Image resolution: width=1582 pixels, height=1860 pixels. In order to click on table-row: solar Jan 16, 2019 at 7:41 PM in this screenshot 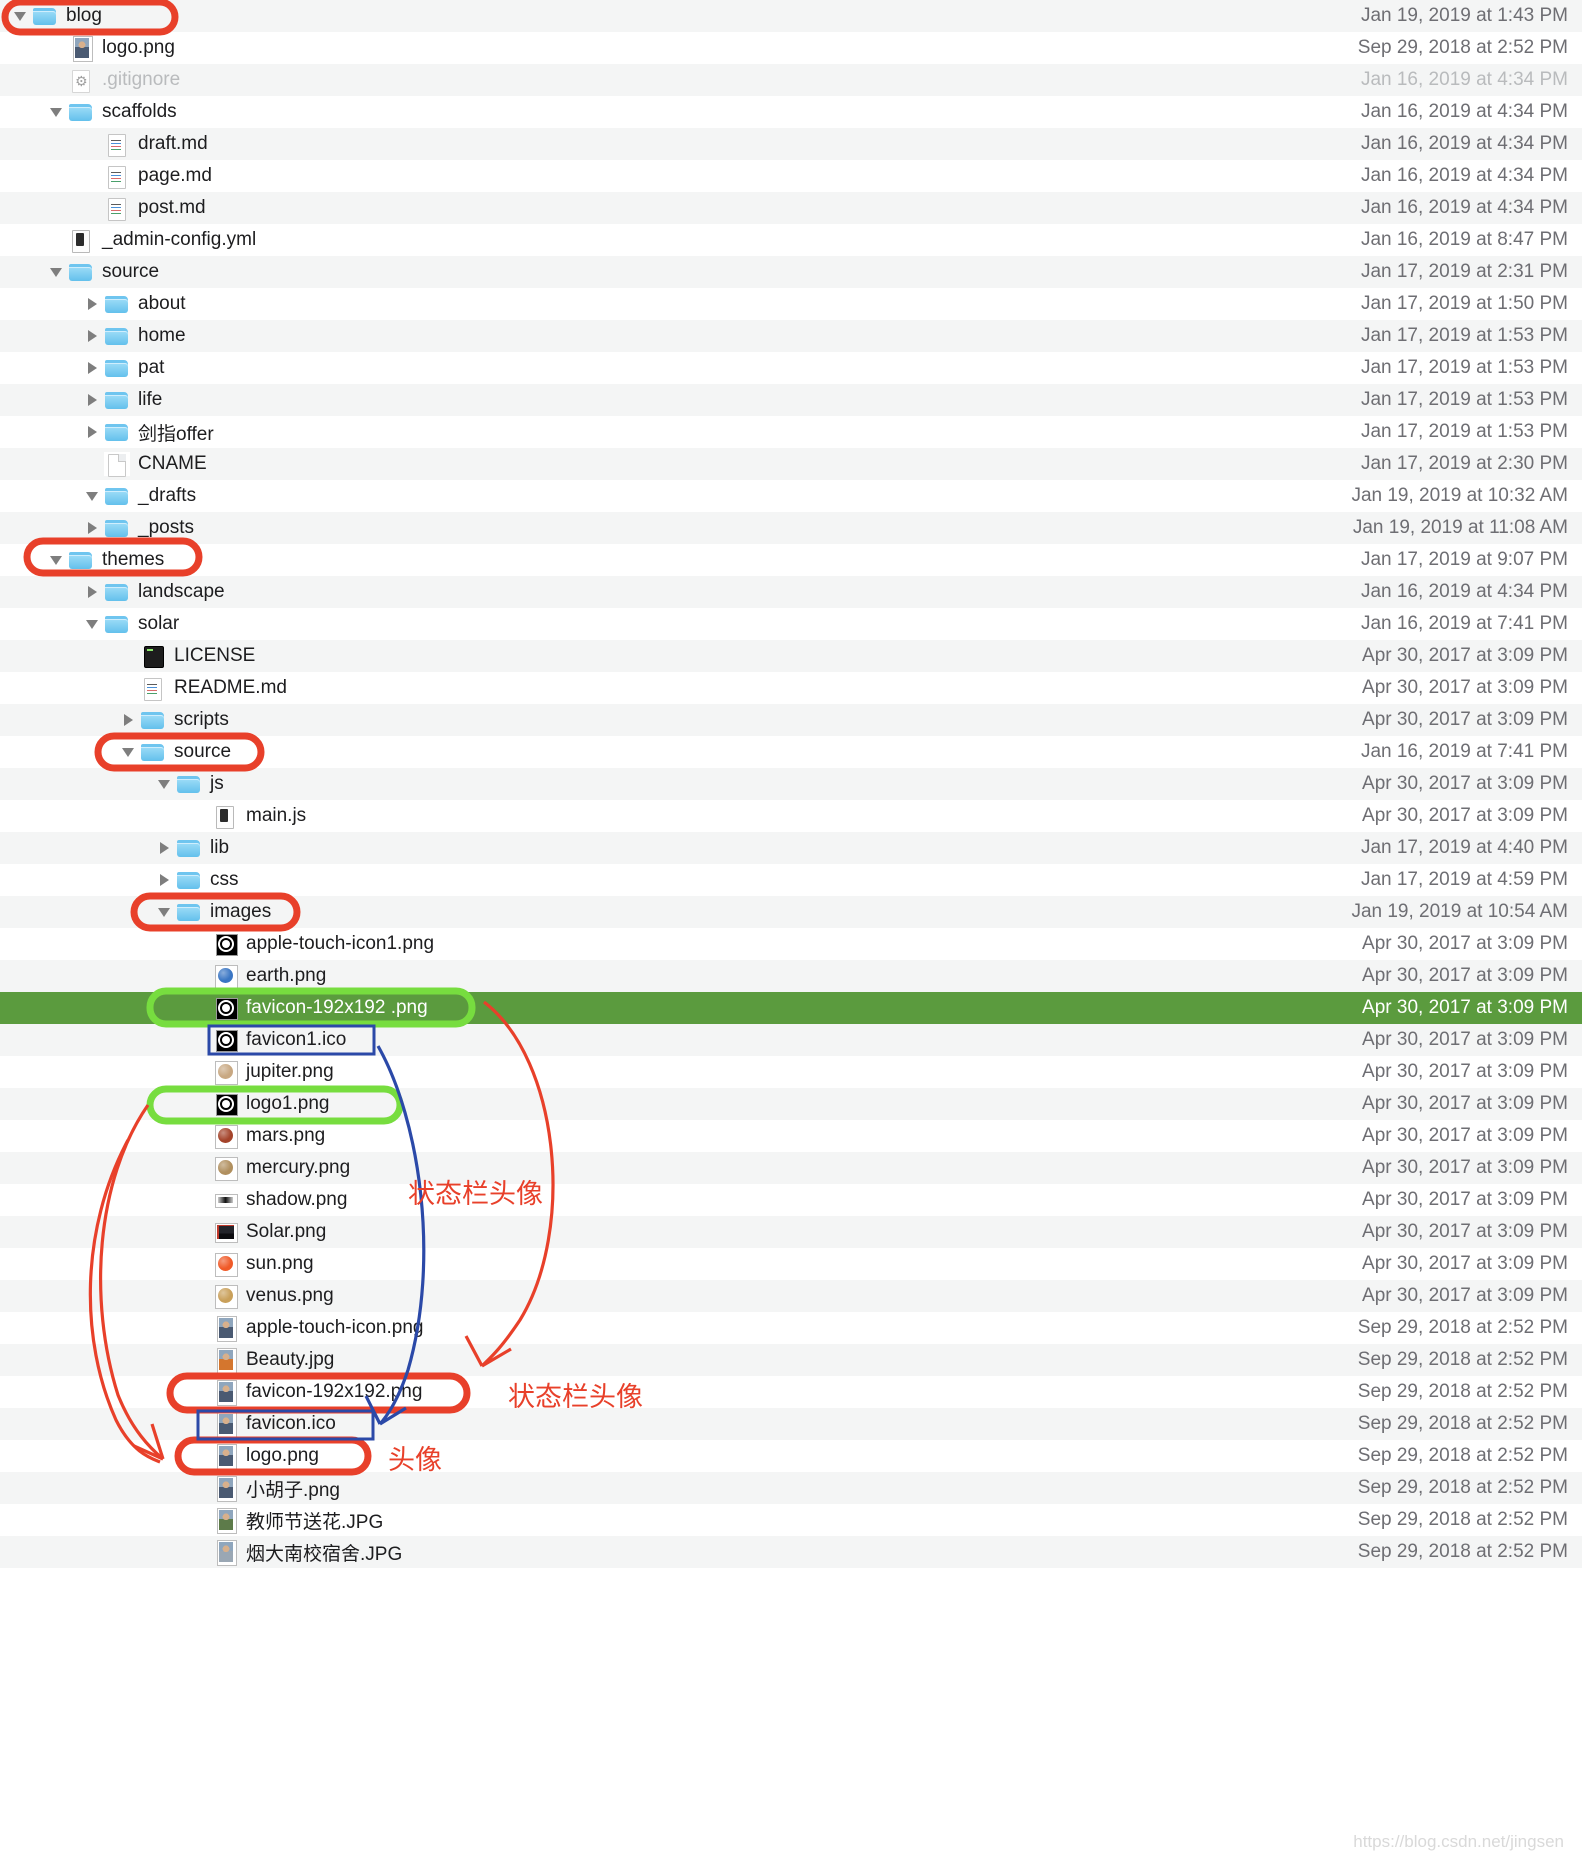, I will do `click(791, 624)`.